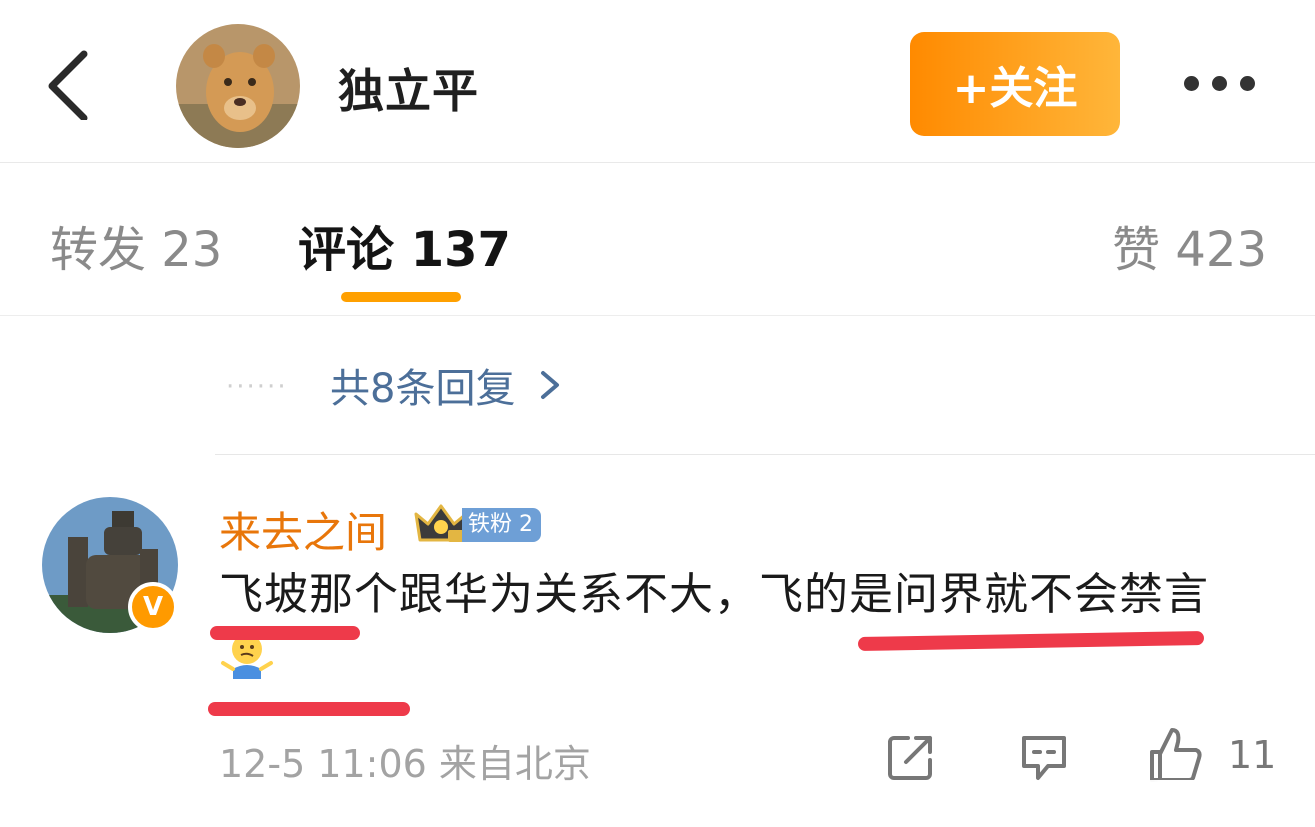  What do you see at coordinates (404, 245) in the screenshot?
I see `tab-comments: 评论 137` at bounding box center [404, 245].